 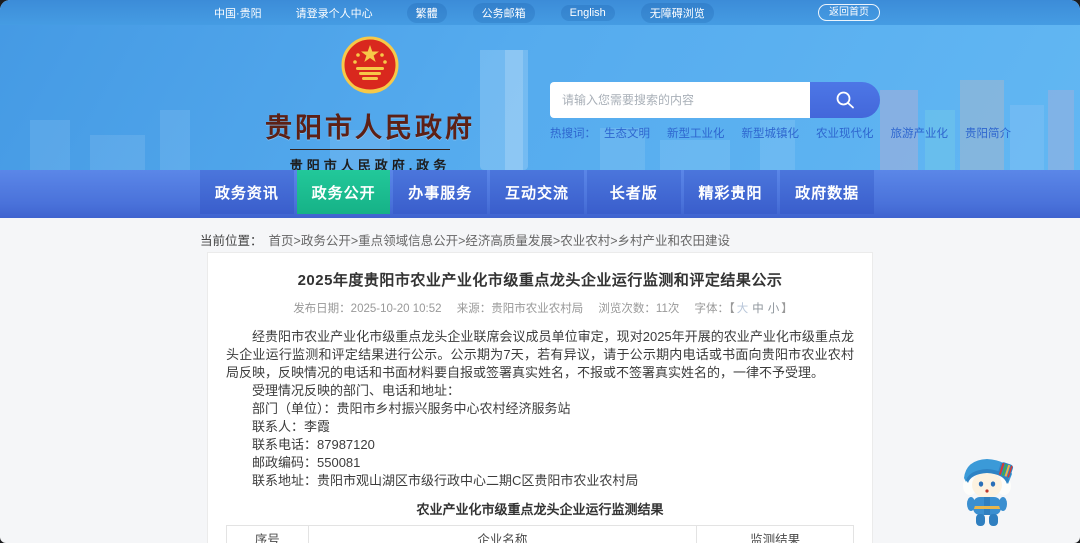 I want to click on font-size-large-button: 大, so click(x=743, y=309).